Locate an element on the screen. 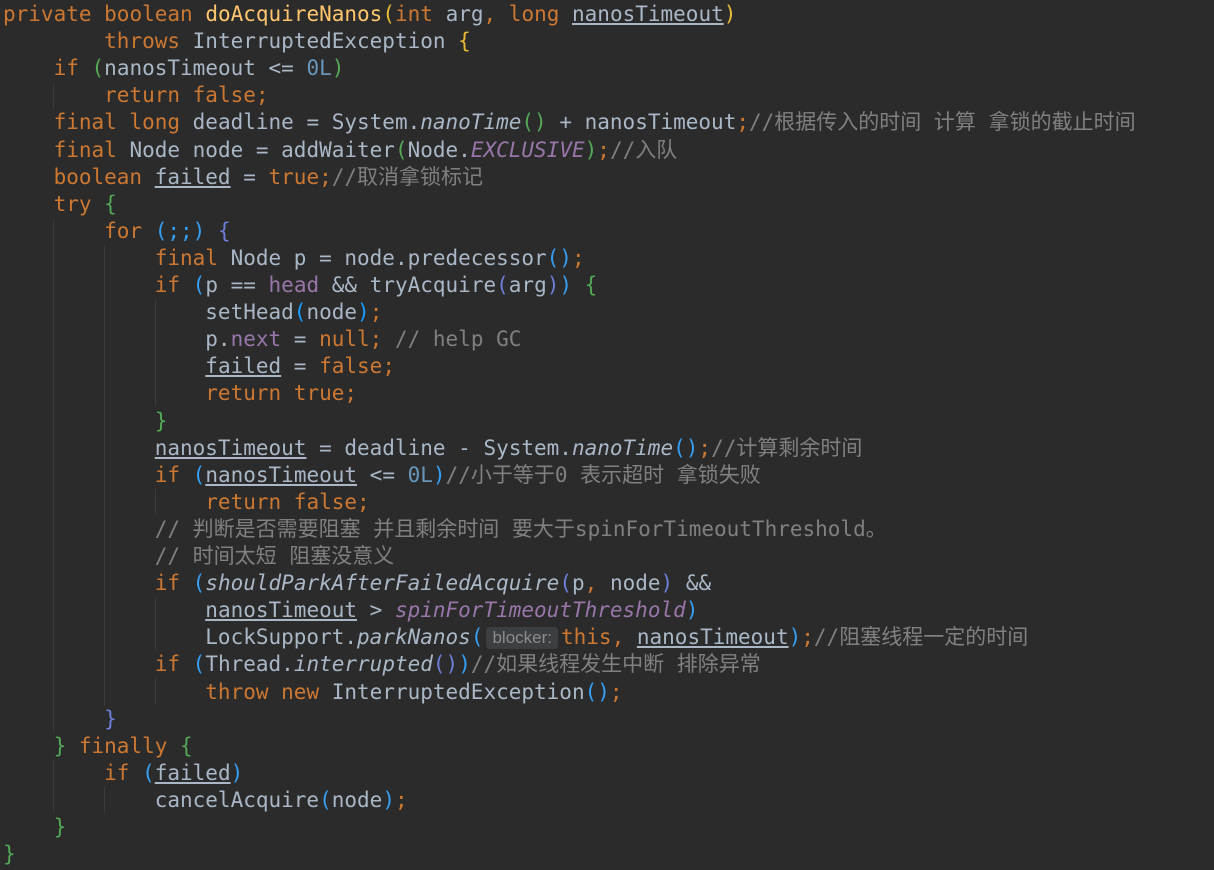  code-token: new is located at coordinates (306, 691).